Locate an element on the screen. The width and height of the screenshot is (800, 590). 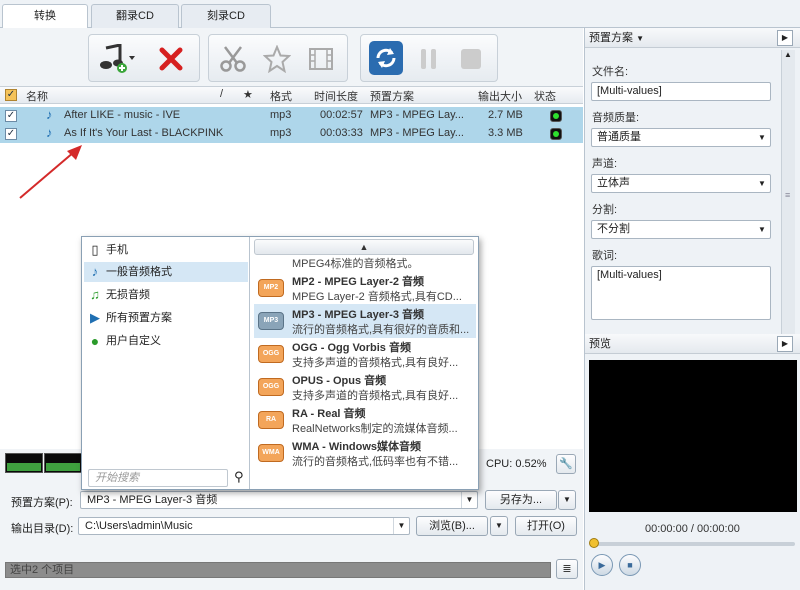
seek-handle is located at coordinates (594, 543).